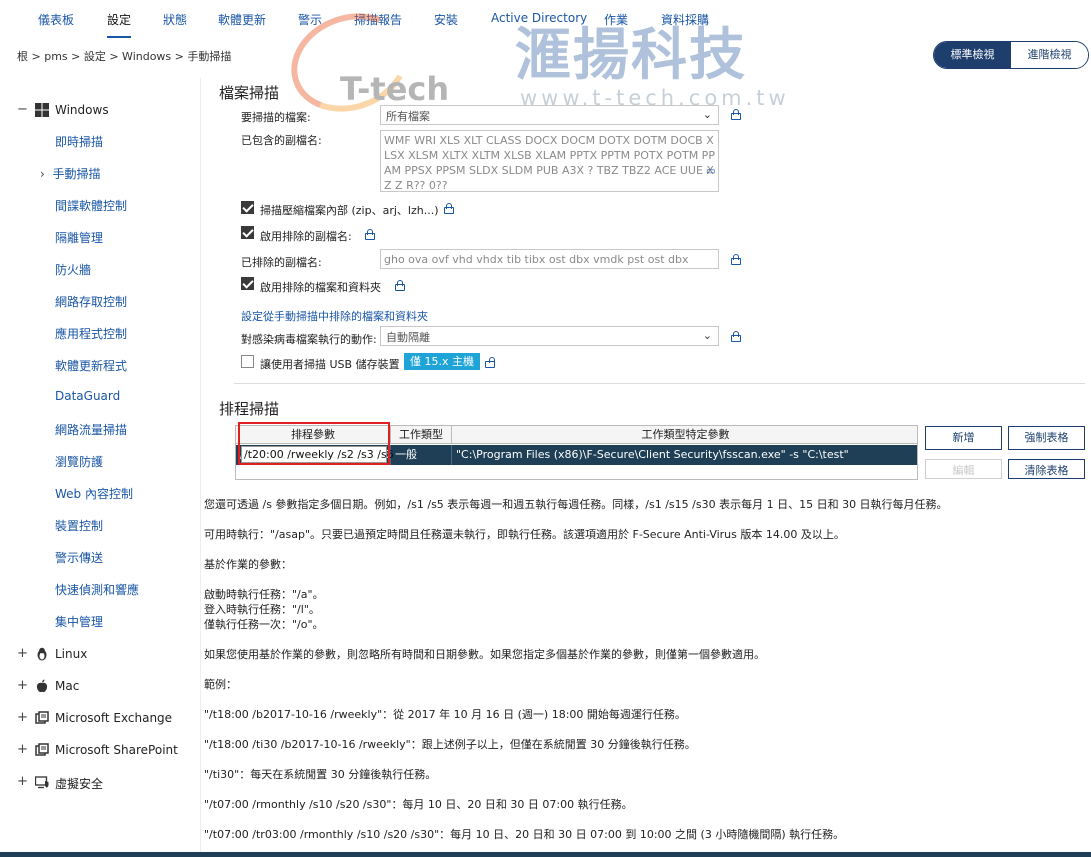  What do you see at coordinates (306, 236) in the screenshot?
I see `enable-excluded-ext-label: 啟用排除的副檔名:` at bounding box center [306, 236].